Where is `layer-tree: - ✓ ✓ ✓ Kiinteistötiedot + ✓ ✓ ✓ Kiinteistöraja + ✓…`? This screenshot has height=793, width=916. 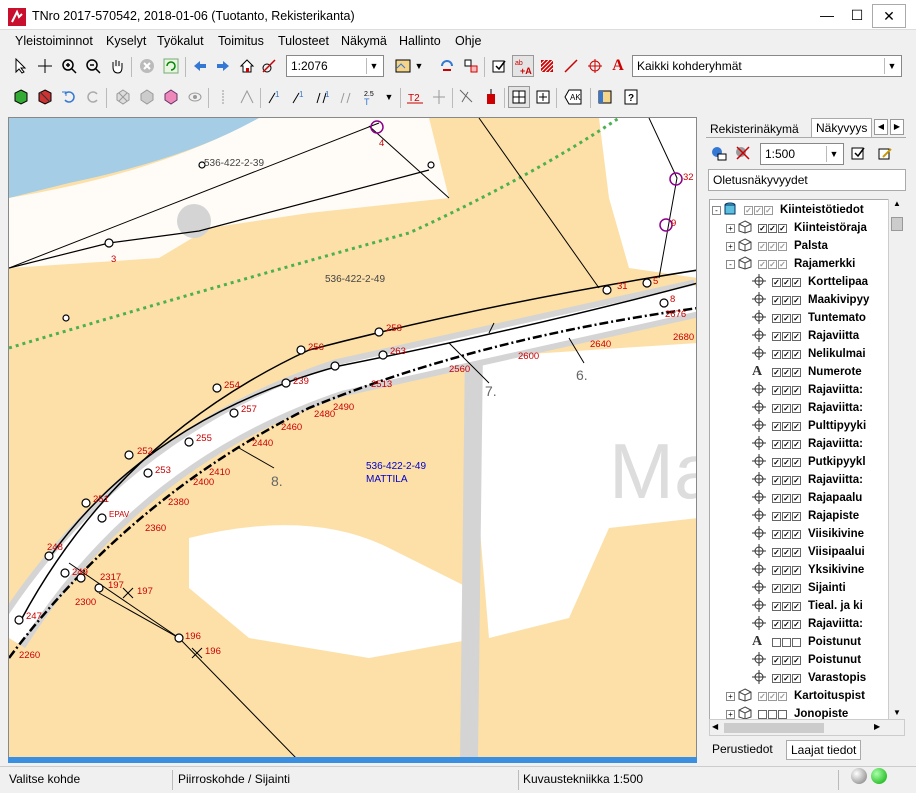 layer-tree: - ✓ ✓ ✓ Kiinteistötiedot + ✓ ✓ ✓ Kiinteistöraja + ✓… is located at coordinates (807, 467).